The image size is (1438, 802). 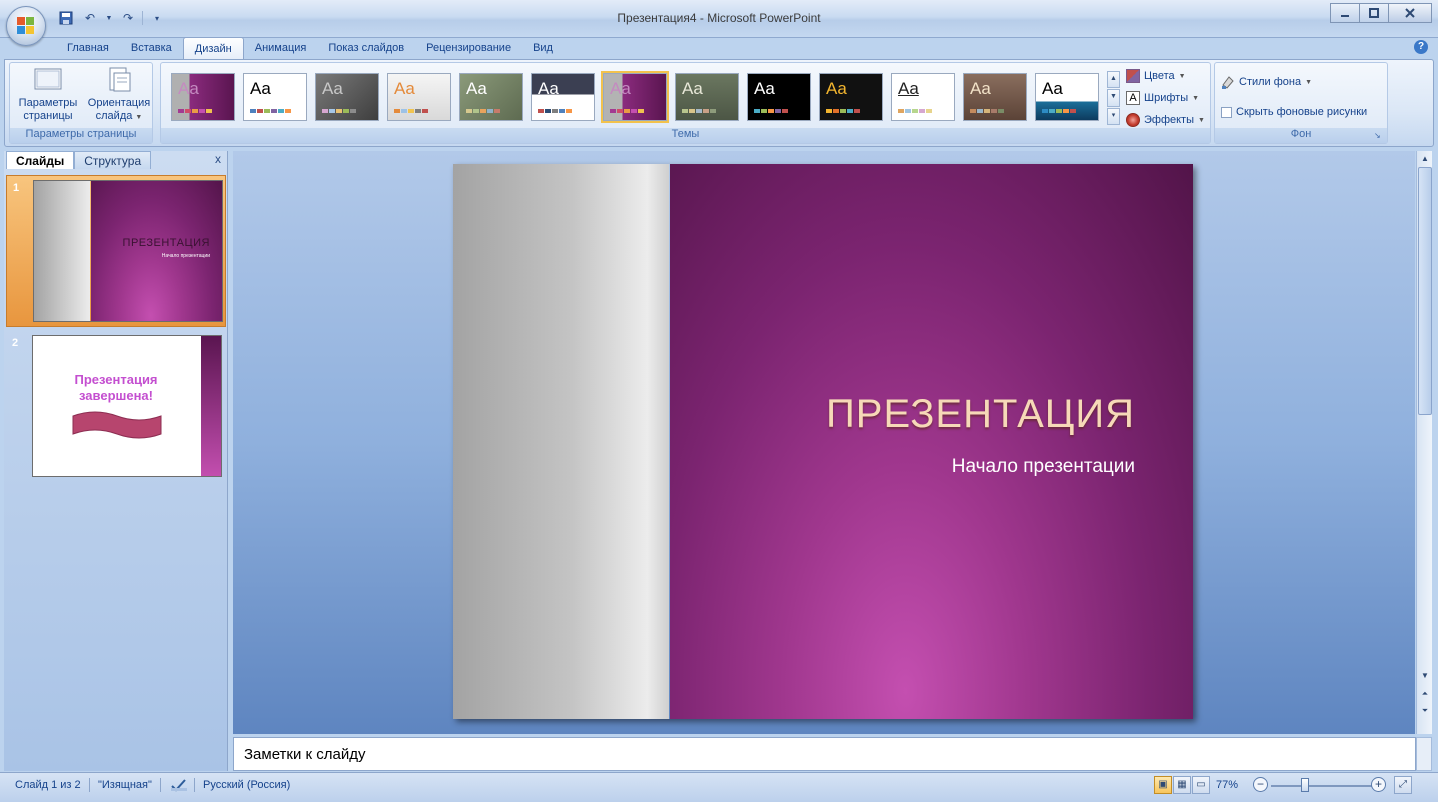 What do you see at coordinates (563, 97) in the screenshot?
I see `theme-thumbnail-6: Aa` at bounding box center [563, 97].